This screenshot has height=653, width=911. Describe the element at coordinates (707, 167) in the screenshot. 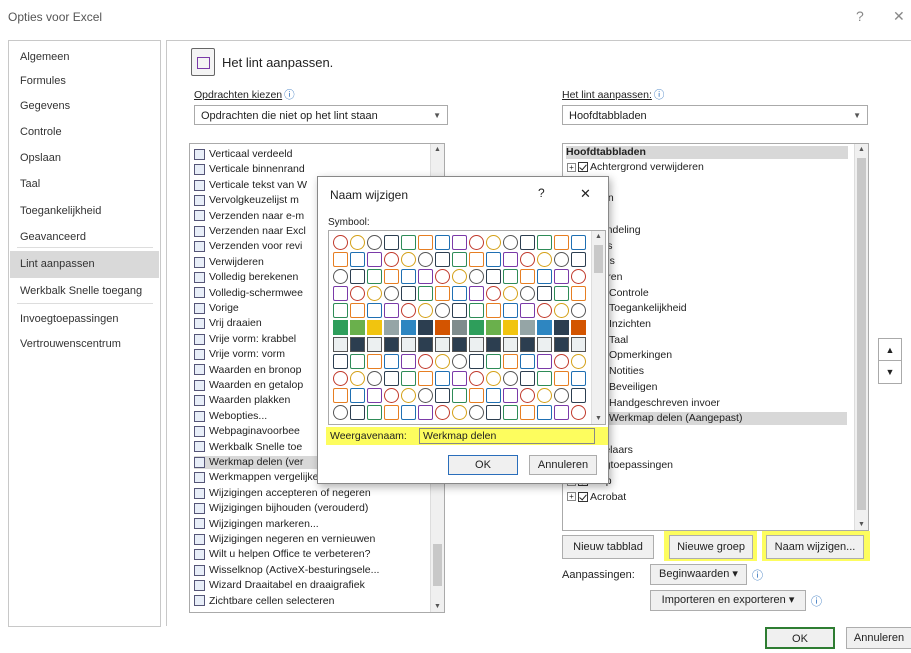

I see `tree-item: + Achtergrond verwijderen` at that location.